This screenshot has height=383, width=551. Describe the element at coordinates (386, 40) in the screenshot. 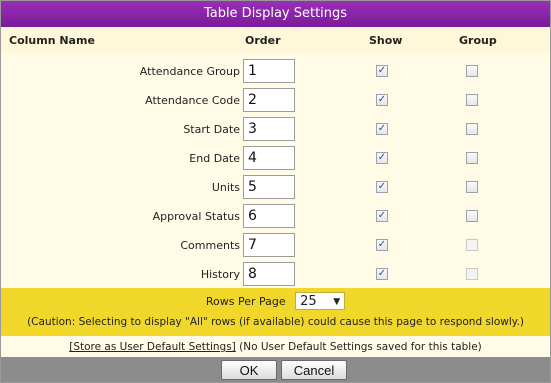

I see `header-show: Show` at that location.